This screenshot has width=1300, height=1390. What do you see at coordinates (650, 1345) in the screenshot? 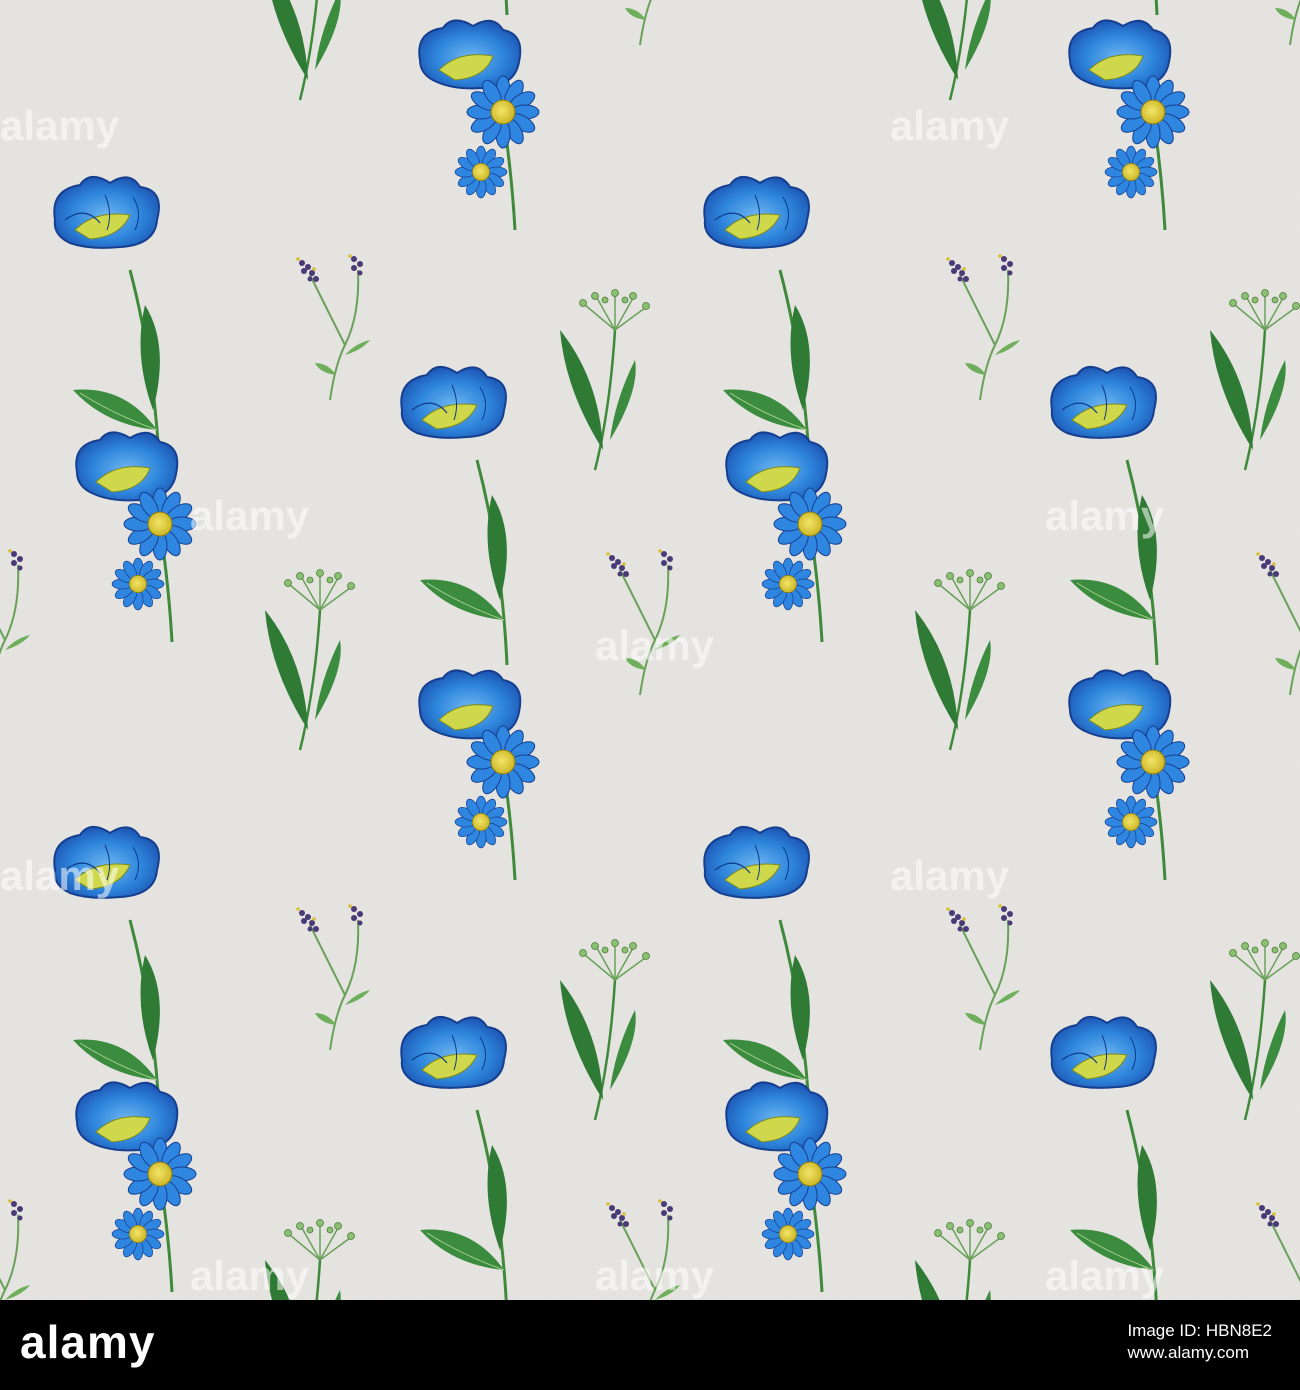
I see `stock-footer-bar: alamy Image ID: HBN8E2 www.alamy.com` at bounding box center [650, 1345].